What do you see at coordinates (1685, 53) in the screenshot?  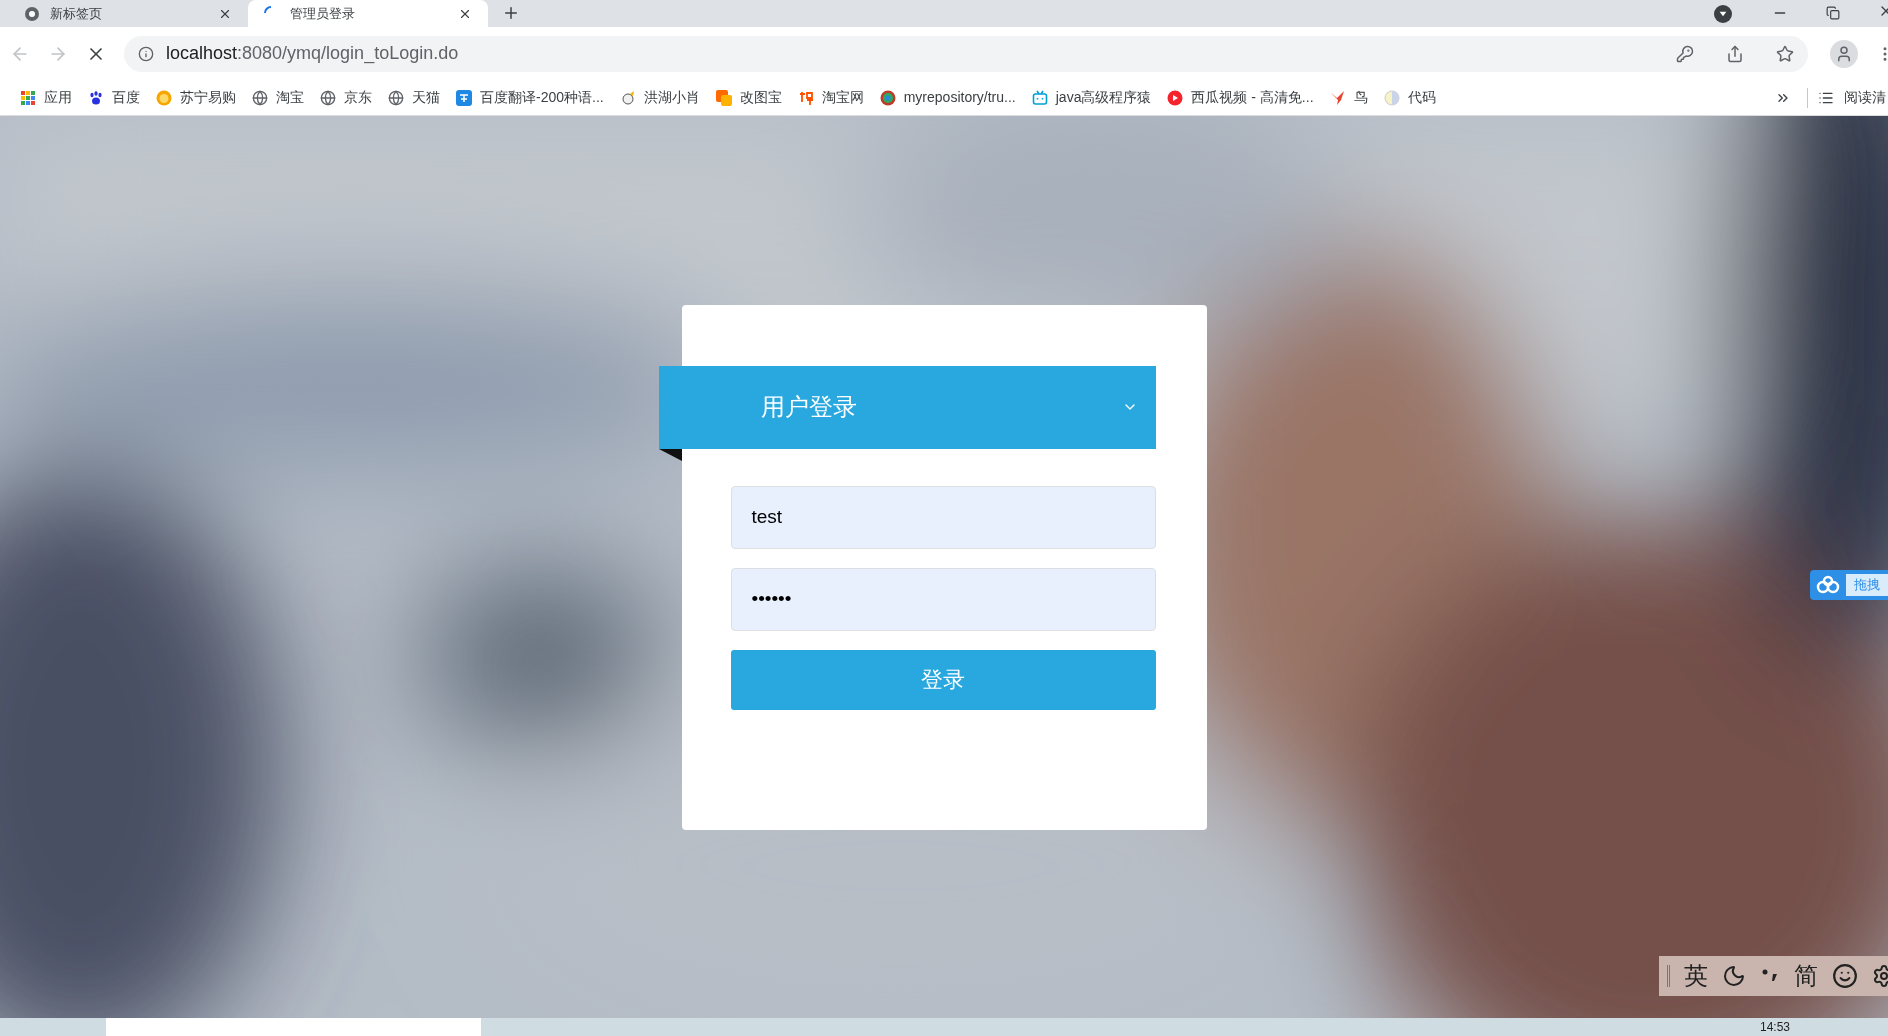 I see `key-icon` at bounding box center [1685, 53].